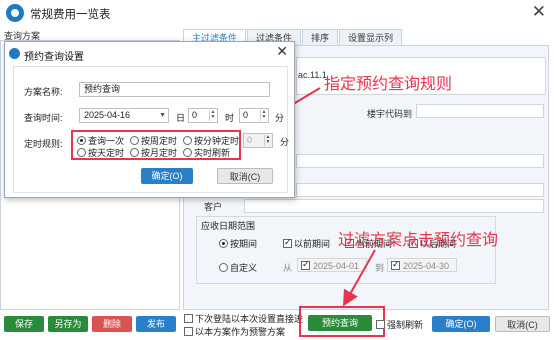 This screenshot has height=340, width=554. What do you see at coordinates (245, 176) in the screenshot?
I see `dialog-cancel-button: 取消(C)` at bounding box center [245, 176].